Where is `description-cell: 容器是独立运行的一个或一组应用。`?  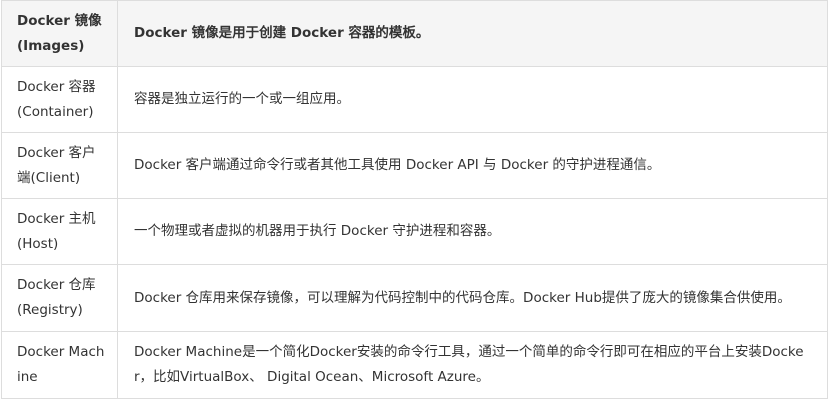
description-cell: 容器是独立运行的一个或一组应用。 is located at coordinates (472, 99).